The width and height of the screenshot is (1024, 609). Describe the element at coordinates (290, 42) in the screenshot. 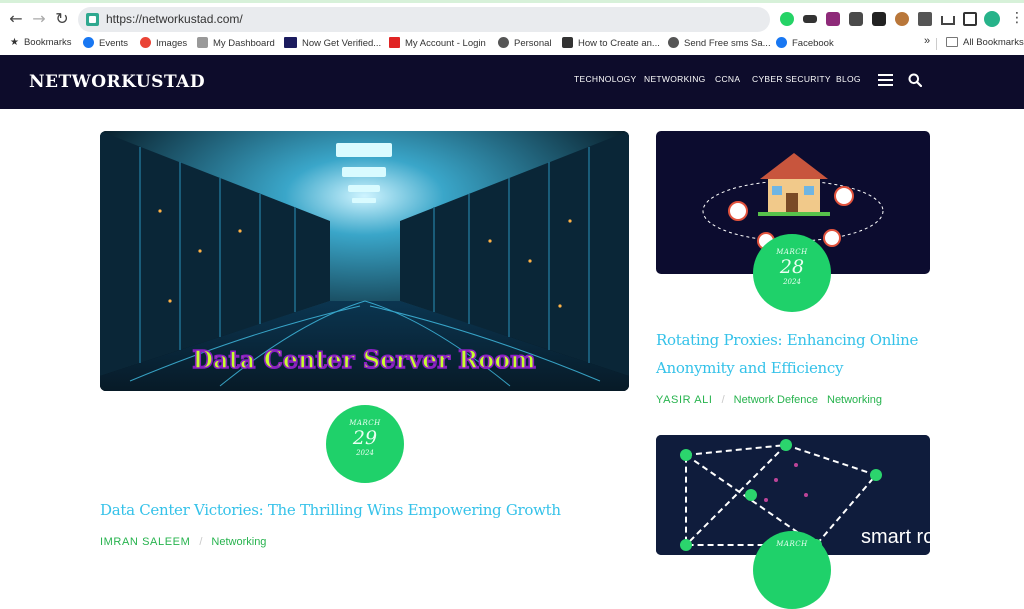

I see `hd-icon` at that location.